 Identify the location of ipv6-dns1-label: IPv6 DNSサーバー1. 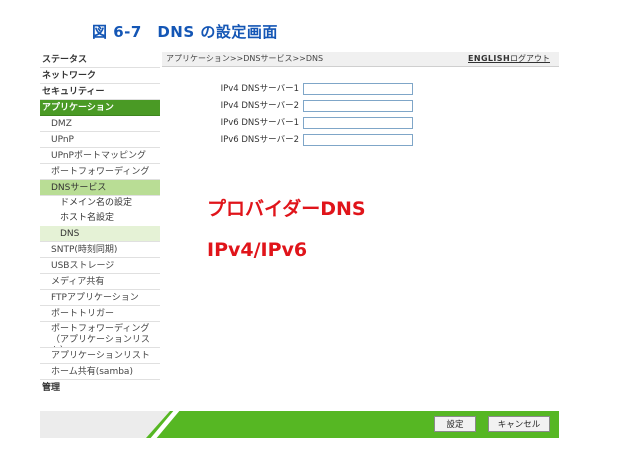
(259, 123).